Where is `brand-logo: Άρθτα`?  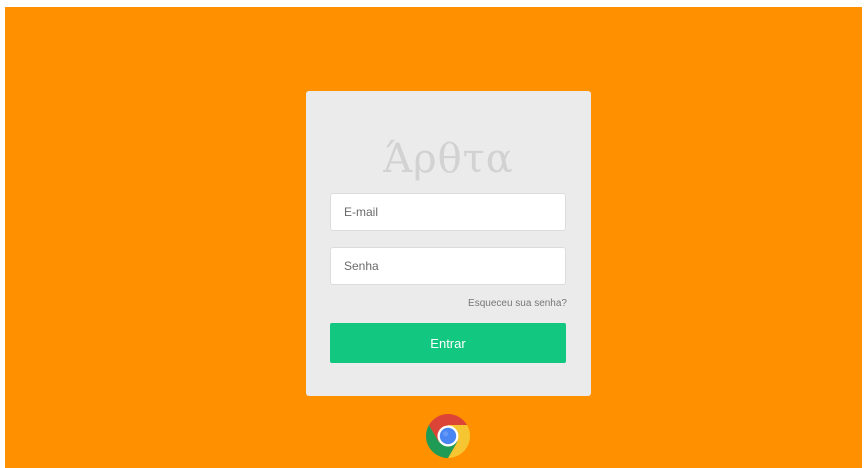 brand-logo: Άρθτα is located at coordinates (448, 159).